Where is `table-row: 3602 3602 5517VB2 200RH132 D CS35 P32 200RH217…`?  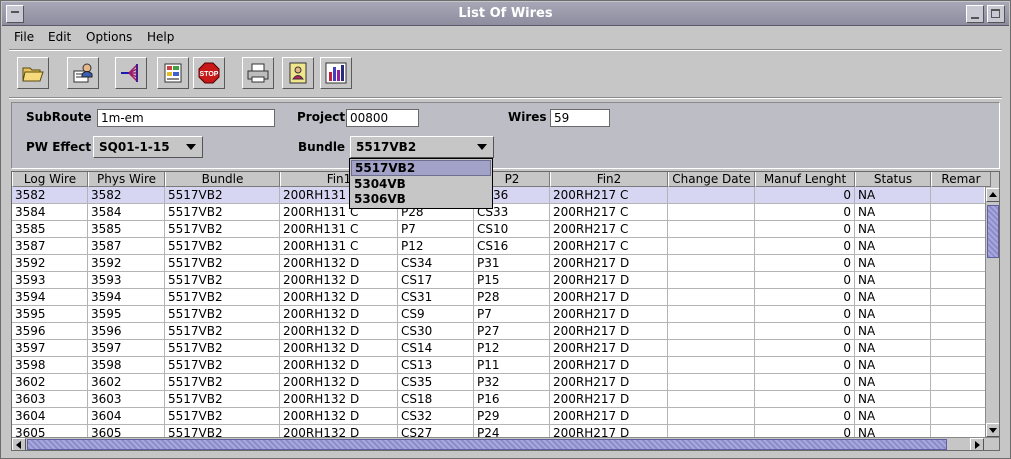
table-row: 3602 3602 5517VB2 200RH132 D CS35 P32 200RH217… is located at coordinates (501, 382).